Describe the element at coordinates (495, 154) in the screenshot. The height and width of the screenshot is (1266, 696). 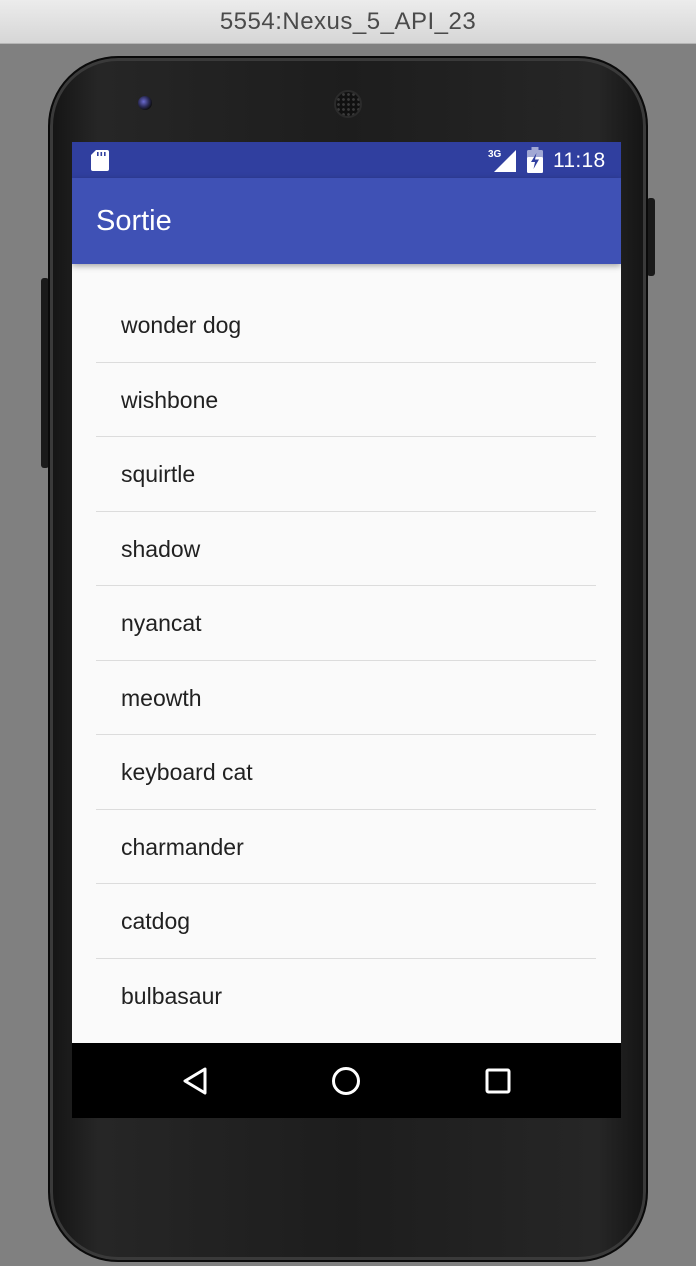
I see `network-type-label: 3G` at that location.